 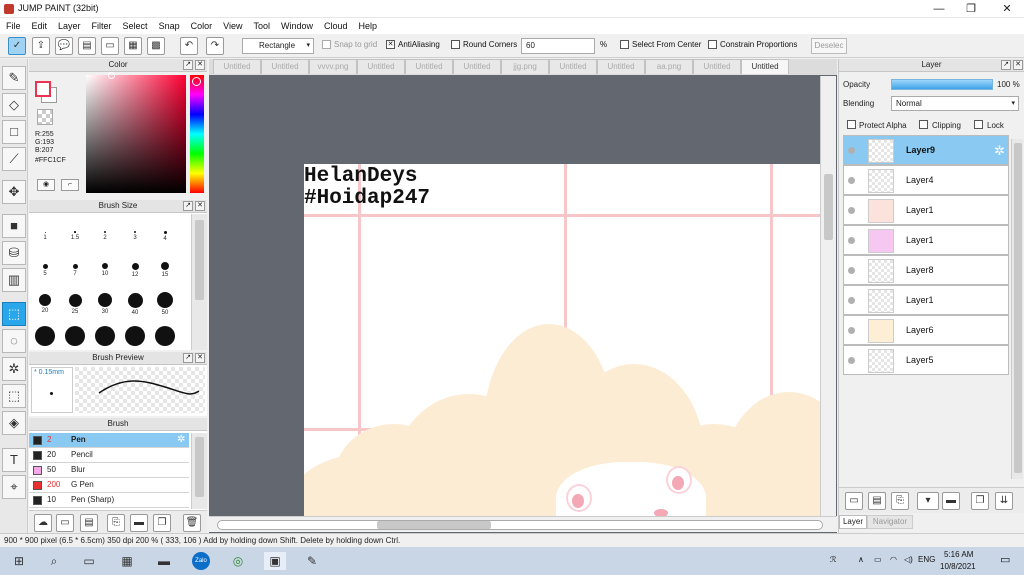 I want to click on document-icon: ▭, so click(x=110, y=46).